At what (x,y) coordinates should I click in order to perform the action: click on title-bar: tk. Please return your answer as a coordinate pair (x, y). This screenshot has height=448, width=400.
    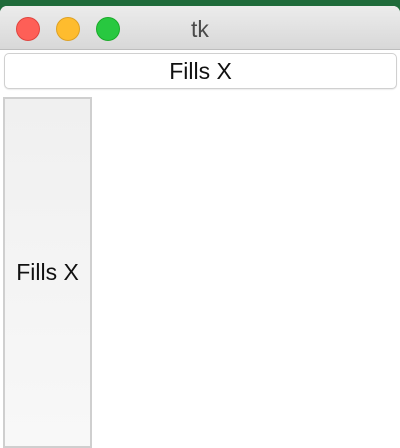
    Looking at the image, I should click on (200, 28).